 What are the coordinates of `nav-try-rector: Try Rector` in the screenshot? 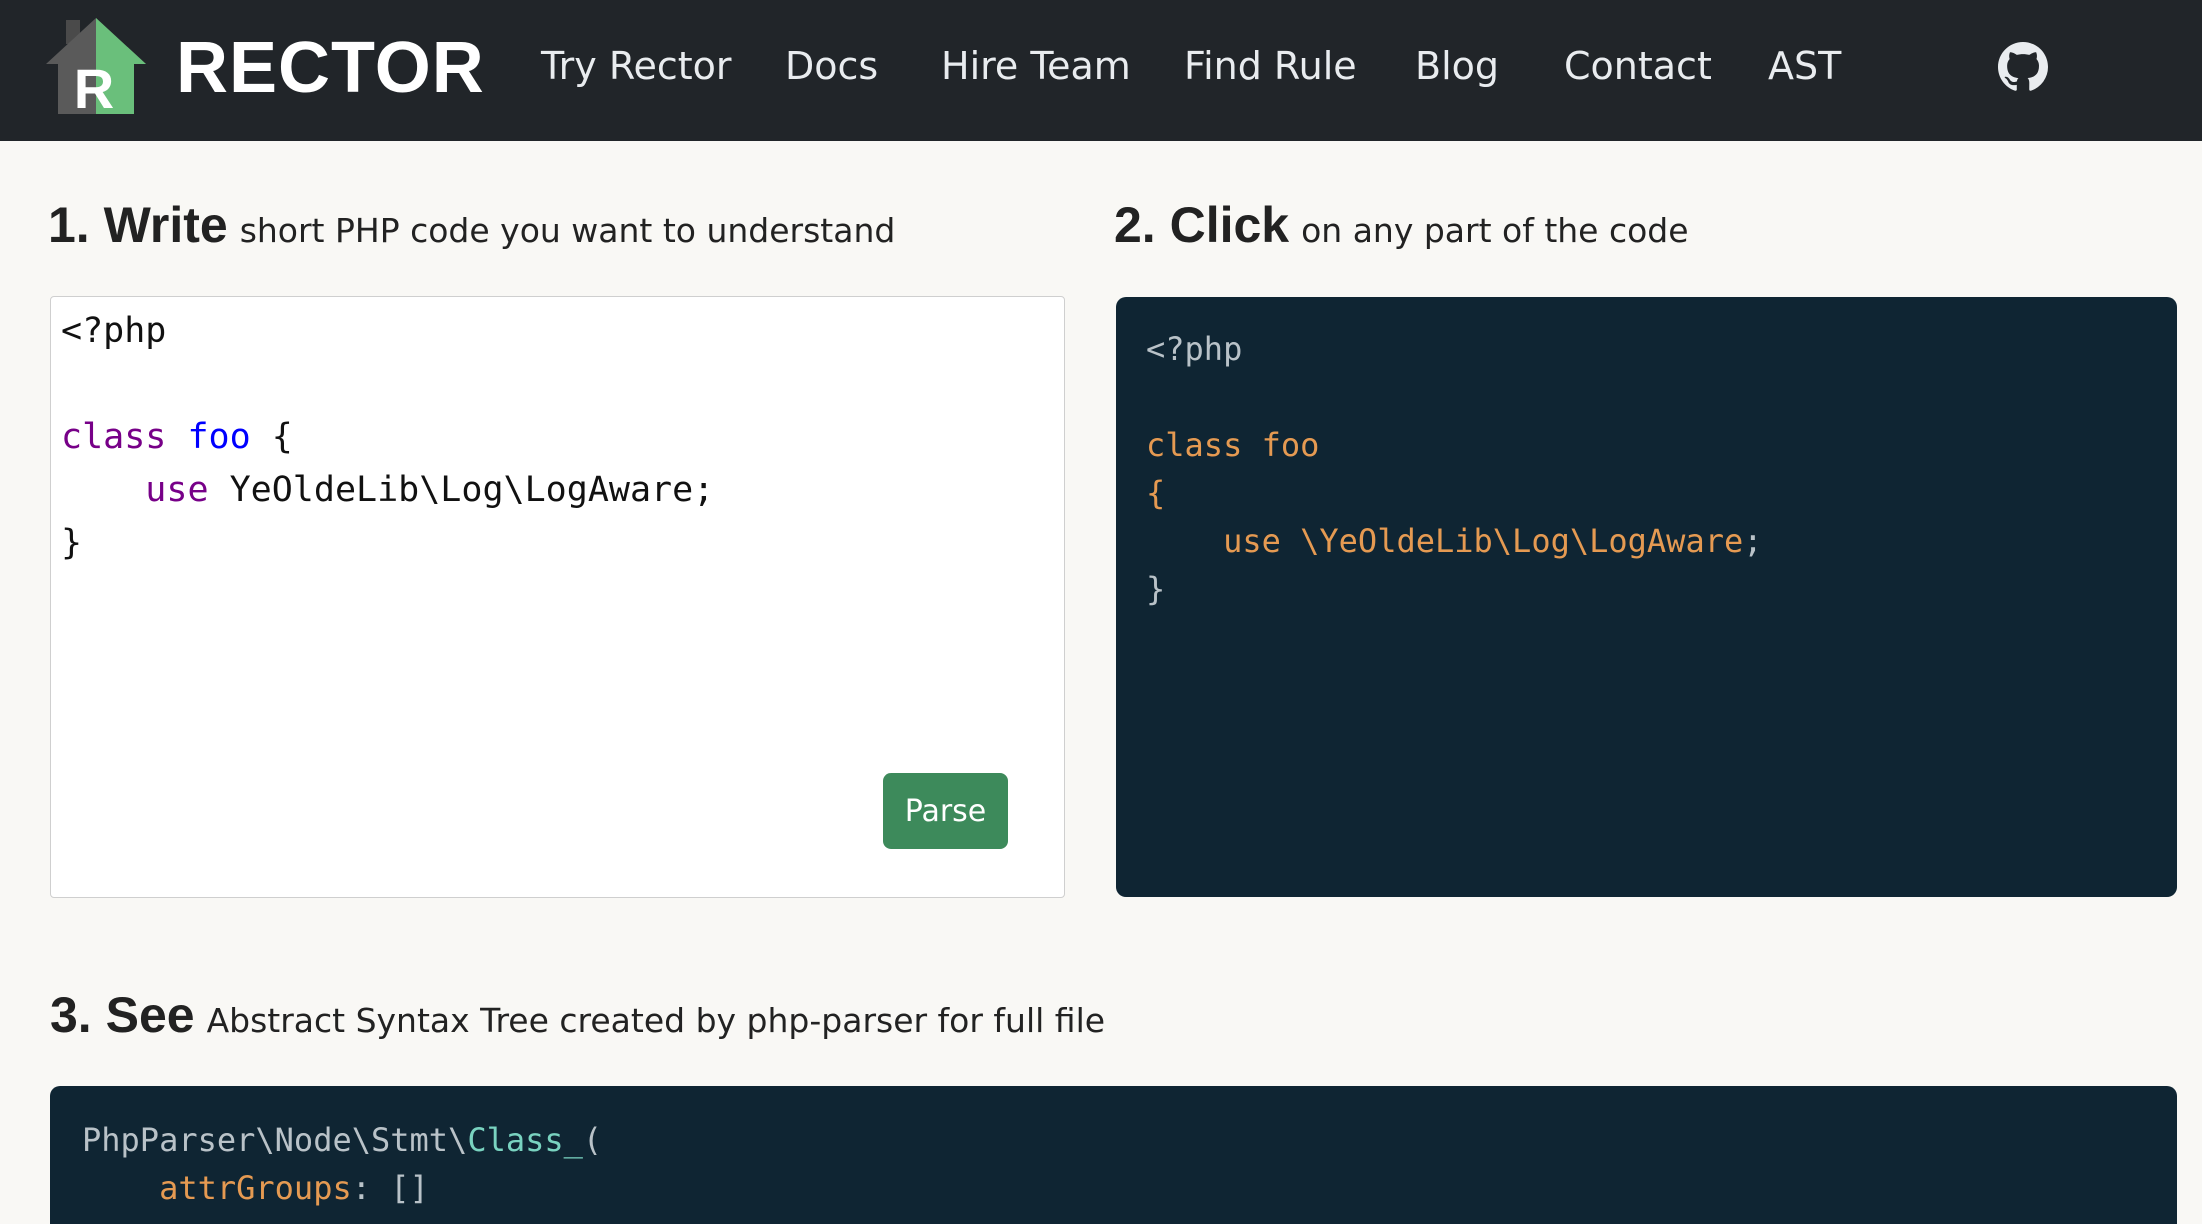 It's located at (636, 66).